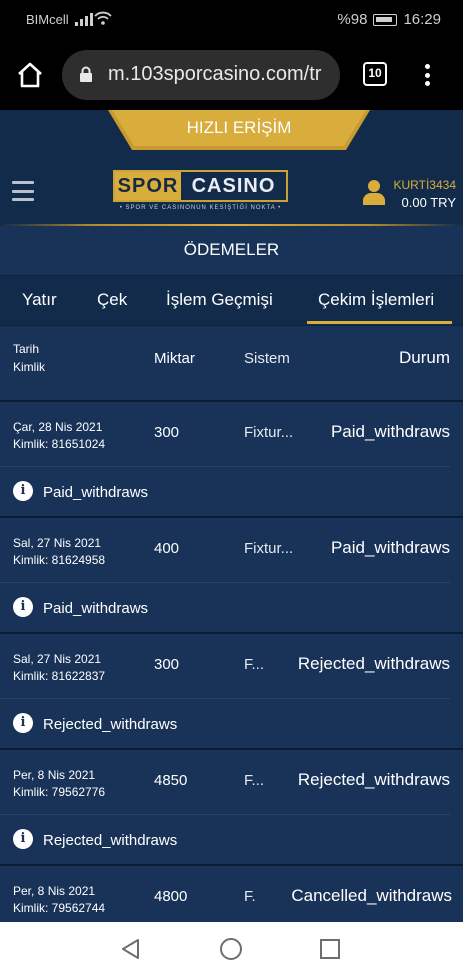  What do you see at coordinates (29, 367) in the screenshot?
I see `header-id: Kimlik` at bounding box center [29, 367].